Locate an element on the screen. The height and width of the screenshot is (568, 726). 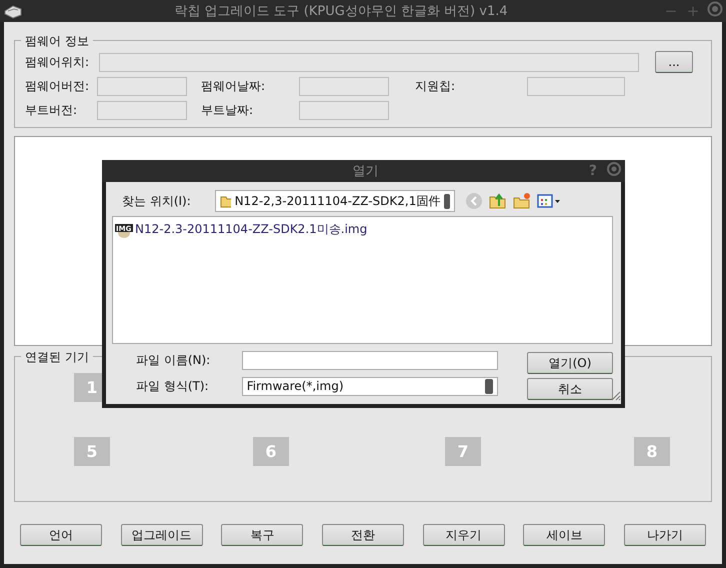
field-label: 지원칩: is located at coordinates (435, 86).